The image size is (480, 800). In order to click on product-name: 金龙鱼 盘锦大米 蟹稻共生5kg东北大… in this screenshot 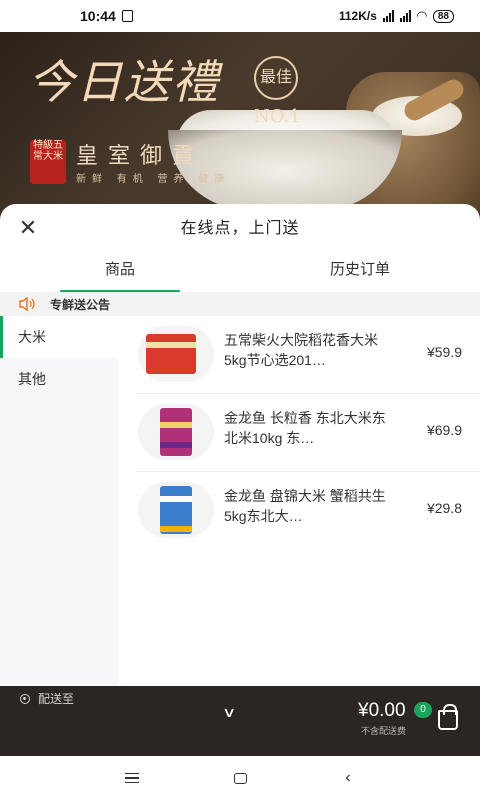, I will do `click(305, 506)`.